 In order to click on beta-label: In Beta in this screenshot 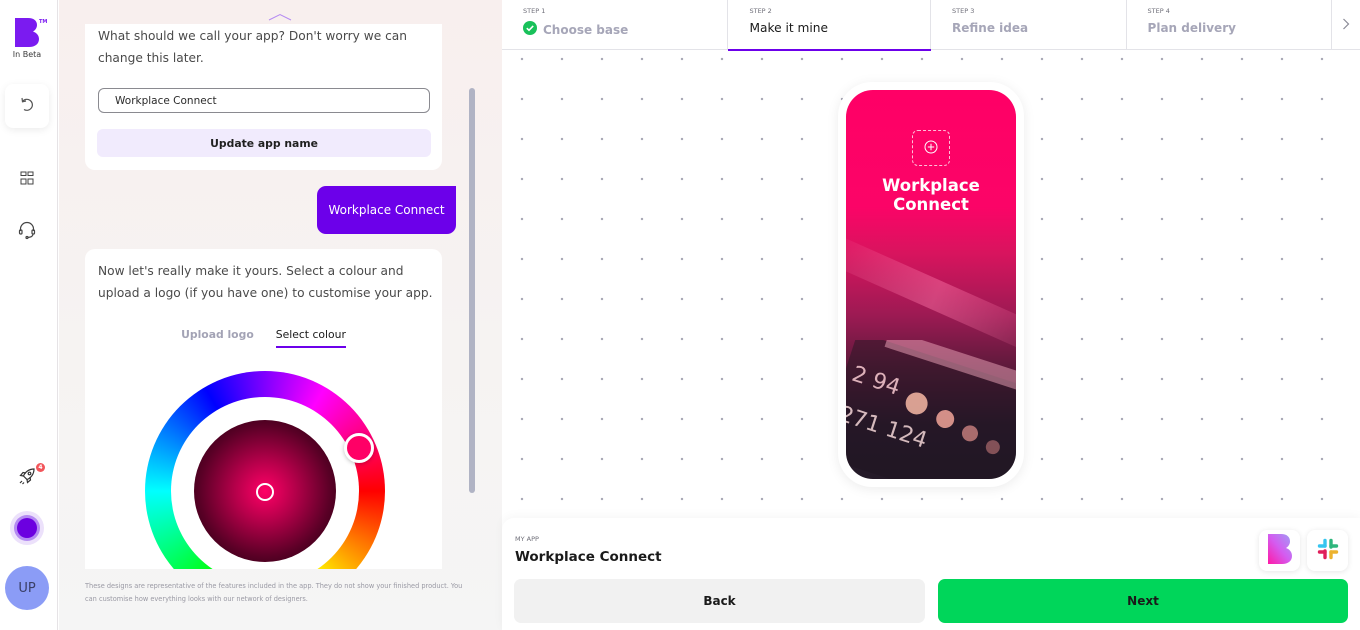, I will do `click(27, 54)`.